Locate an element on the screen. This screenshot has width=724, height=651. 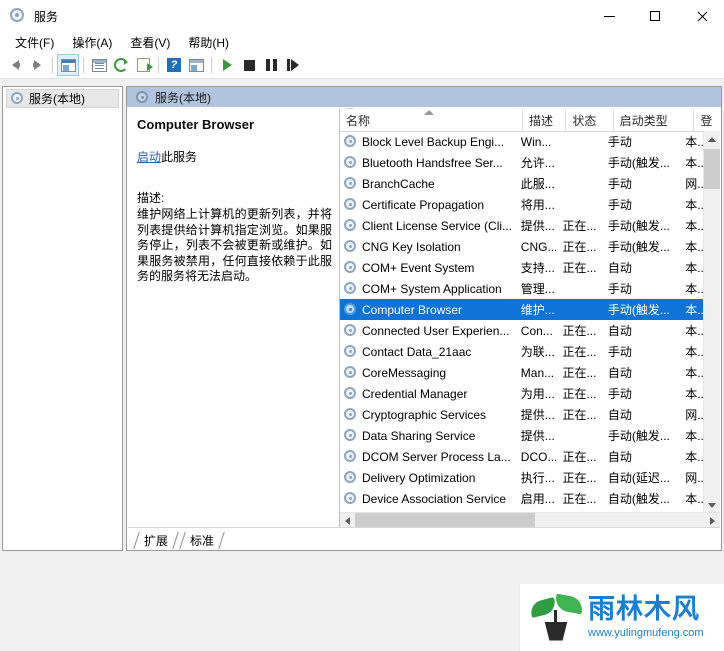
stop-service-button is located at coordinates (249, 65).